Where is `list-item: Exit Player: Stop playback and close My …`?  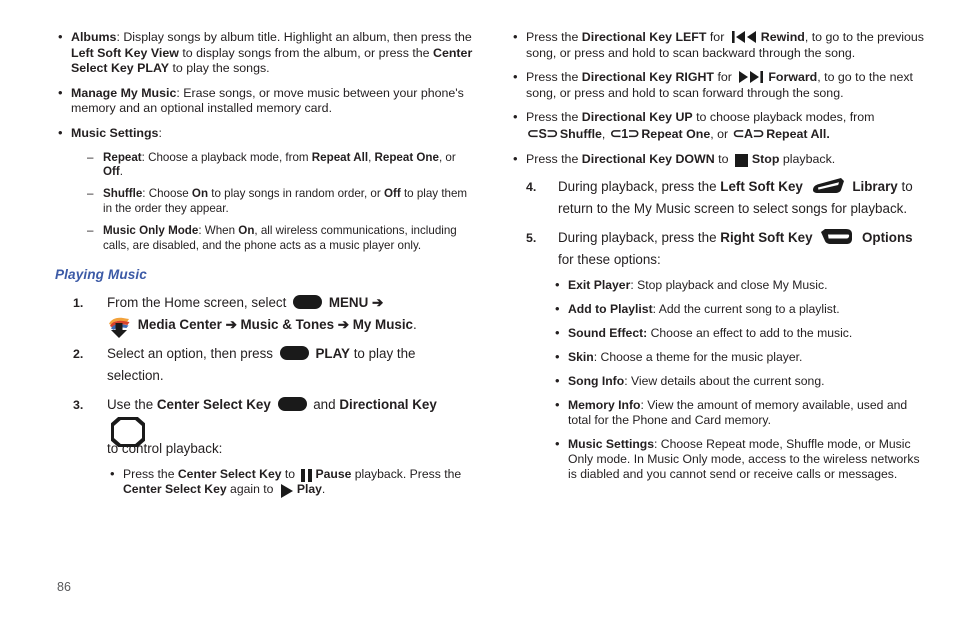
list-item: Exit Player: Stop playback and close My … is located at coordinates (741, 285).